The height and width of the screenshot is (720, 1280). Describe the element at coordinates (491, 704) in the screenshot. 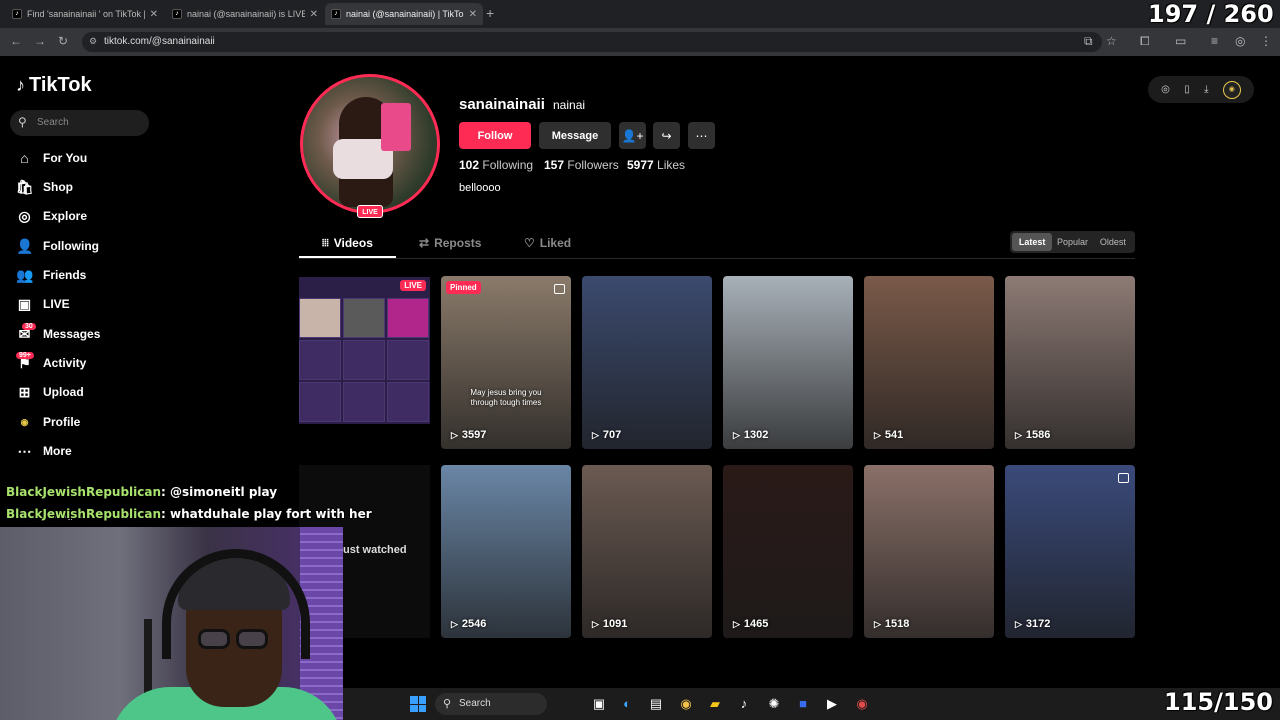

I see `taskbar-search: ⚲ Search` at that location.